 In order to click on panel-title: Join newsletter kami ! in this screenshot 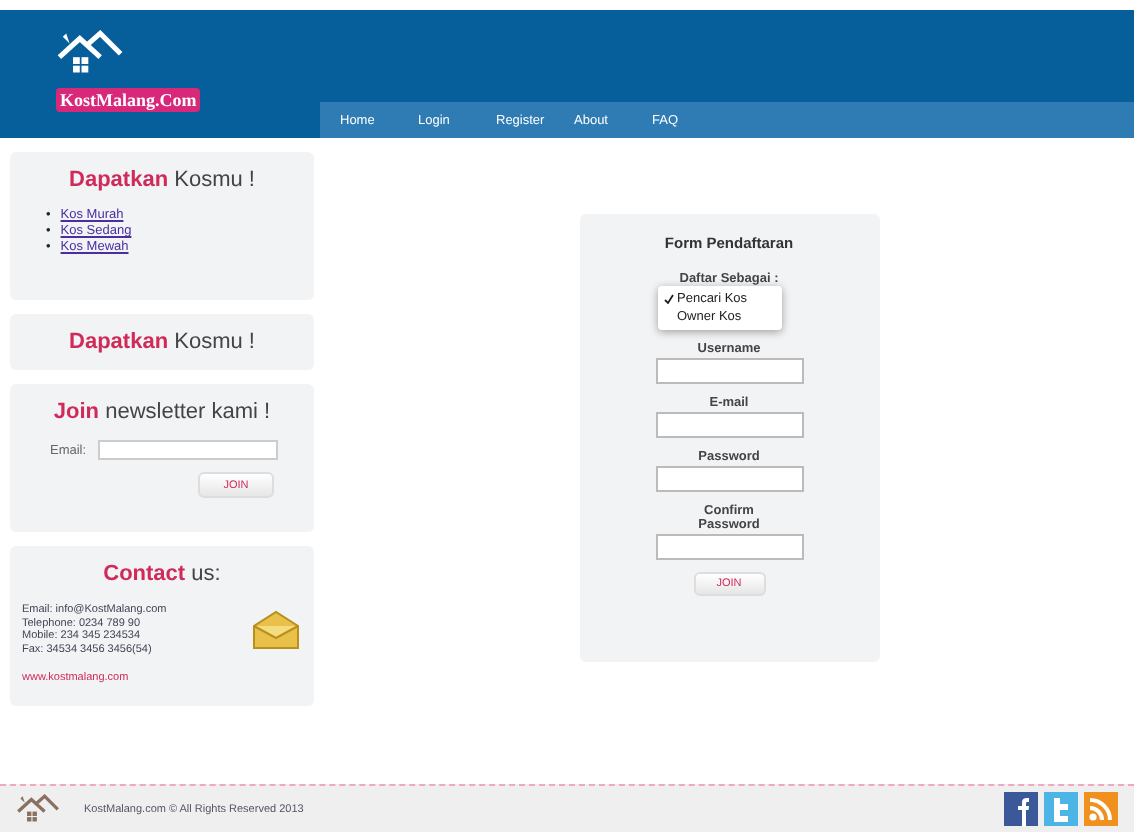, I will do `click(162, 412)`.